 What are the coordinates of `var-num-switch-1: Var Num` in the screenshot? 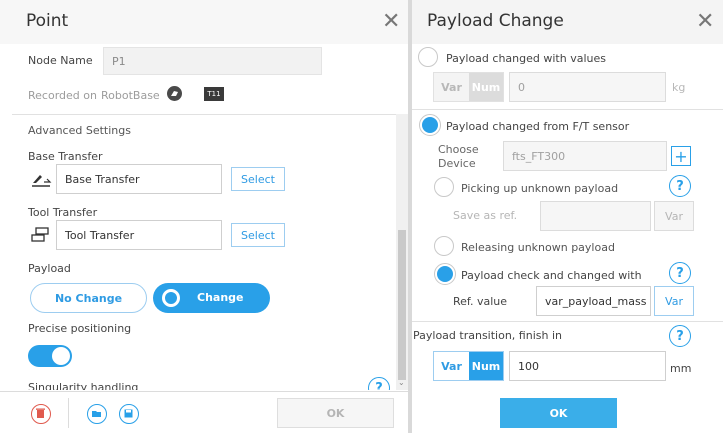 It's located at (468, 87).